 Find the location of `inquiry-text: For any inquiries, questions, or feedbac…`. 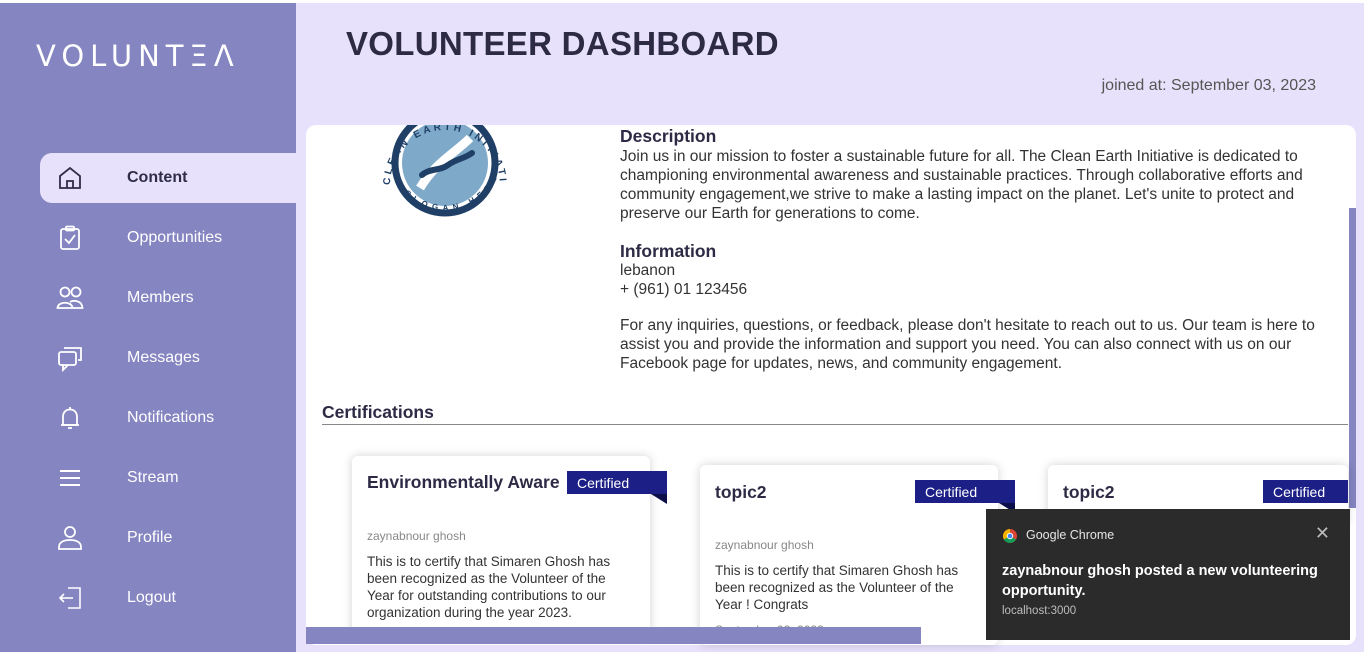

inquiry-text: For any inquiries, questions, or feedbac… is located at coordinates (967, 344).